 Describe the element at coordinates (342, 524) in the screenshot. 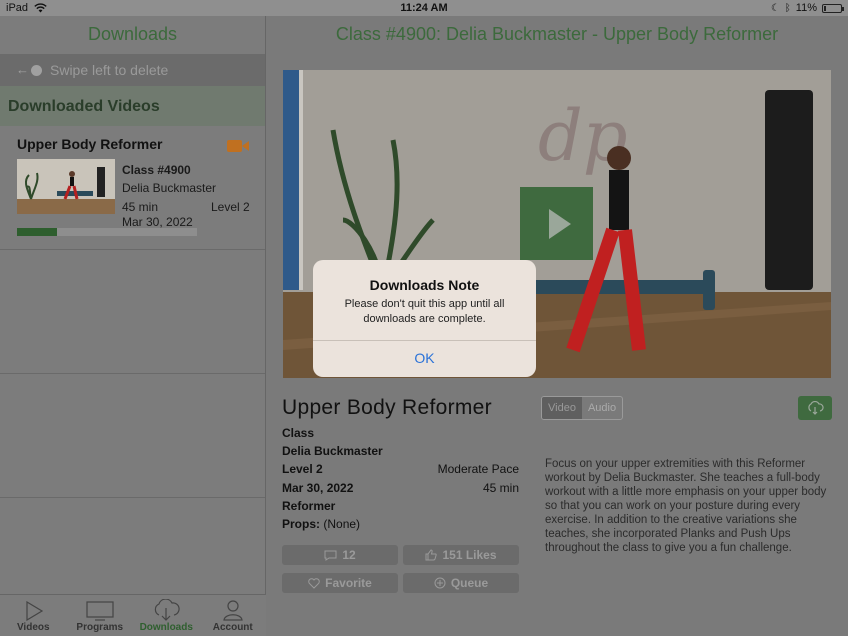

I see `props-value: (None)` at that location.